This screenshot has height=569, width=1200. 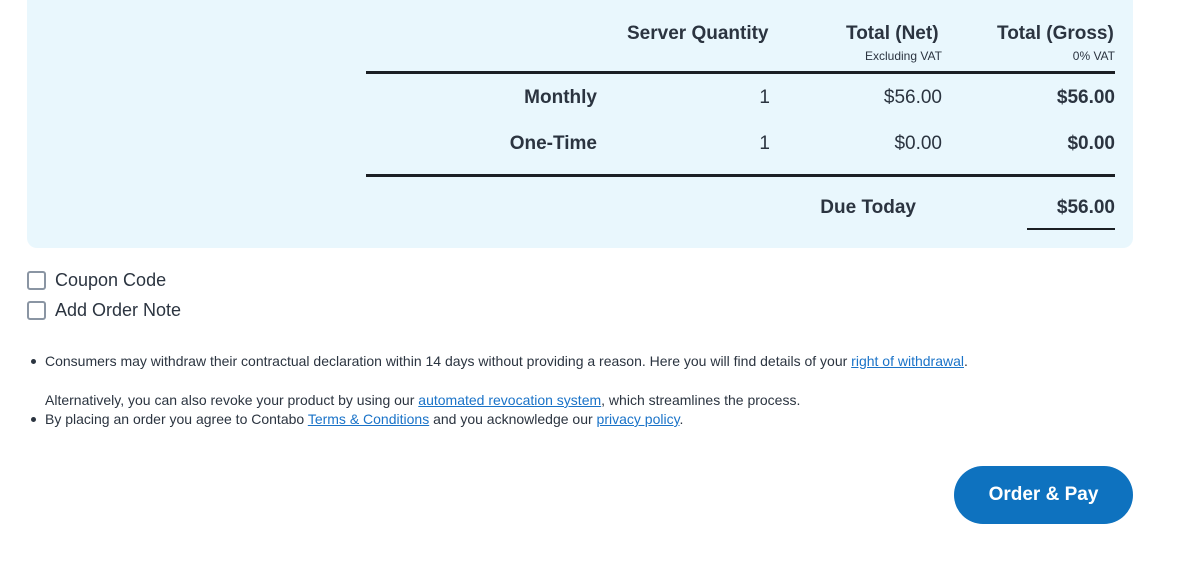 What do you see at coordinates (1055, 33) in the screenshot?
I see `header-total-gross: Total (Gross)` at bounding box center [1055, 33].